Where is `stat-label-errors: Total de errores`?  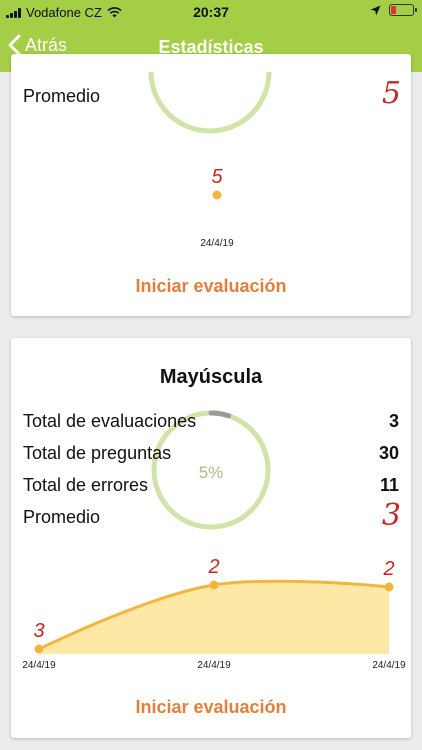 stat-label-errors: Total de errores is located at coordinates (86, 485).